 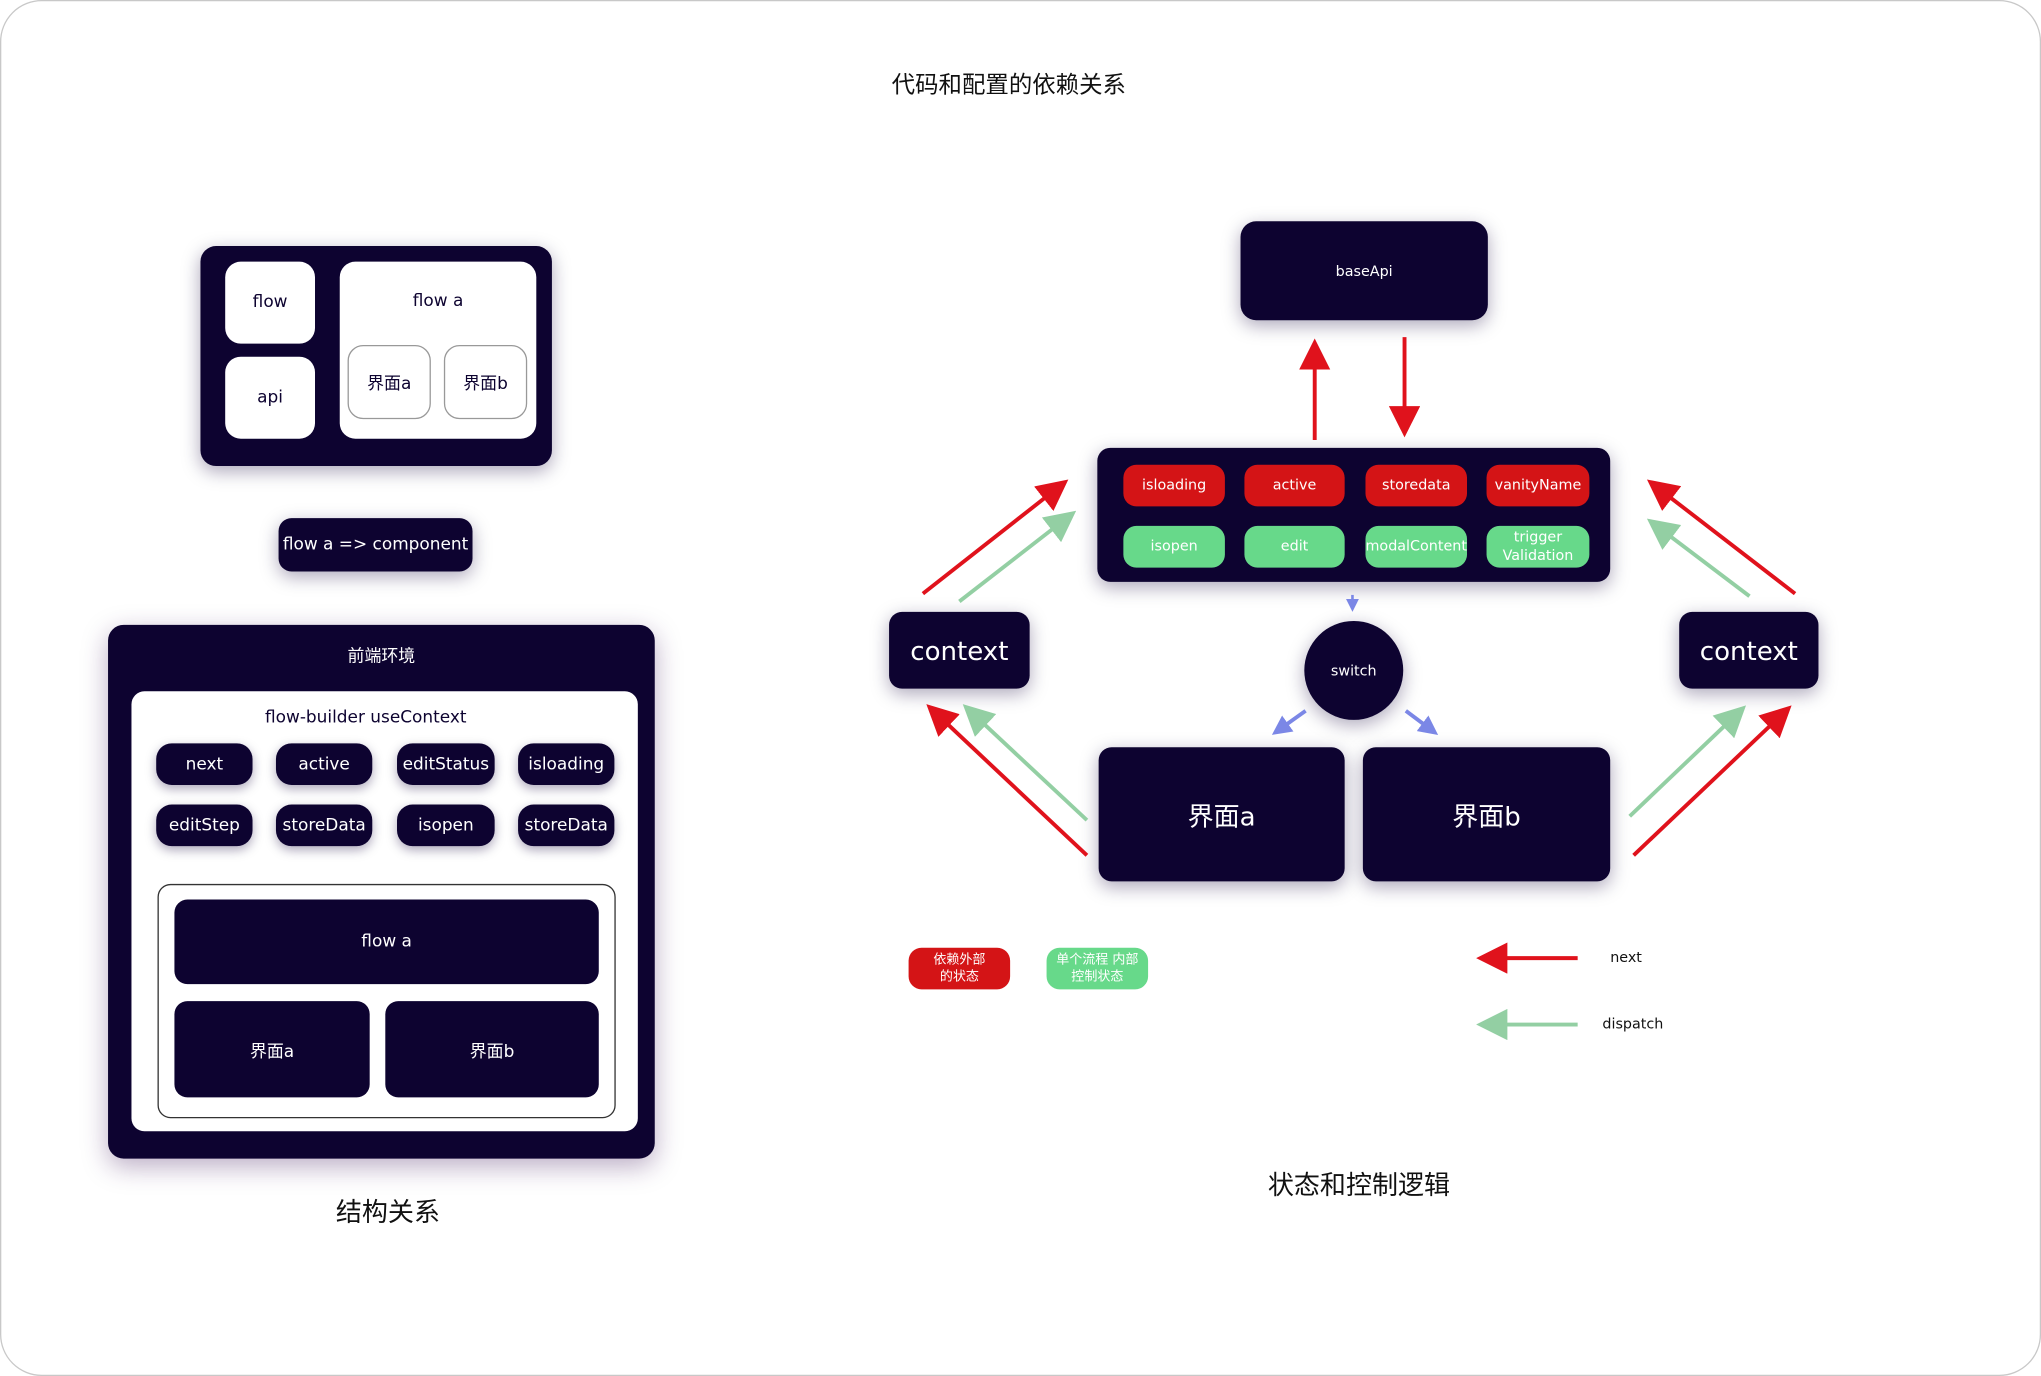 I want to click on arrow-screen-a-to-context-next, so click(x=1007, y=780).